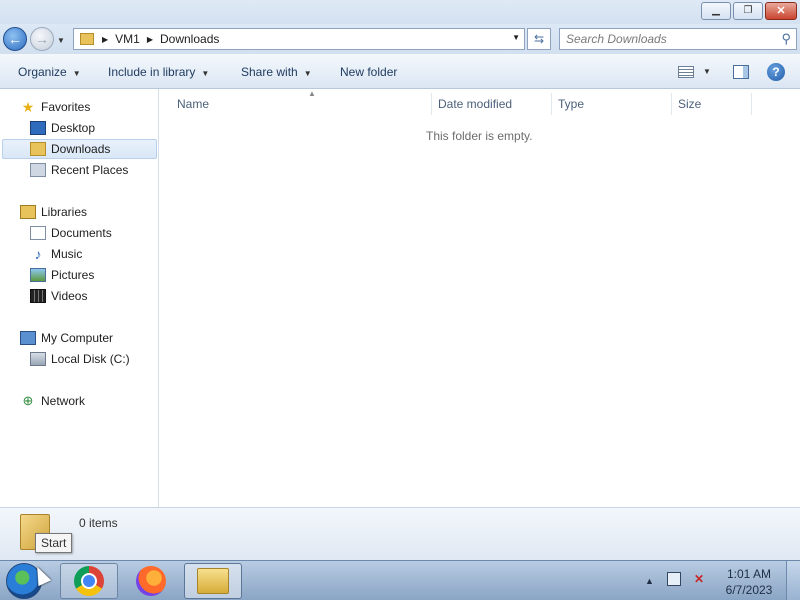 This screenshot has width=800, height=600. I want to click on taskbar-firefox-button, so click(151, 581).